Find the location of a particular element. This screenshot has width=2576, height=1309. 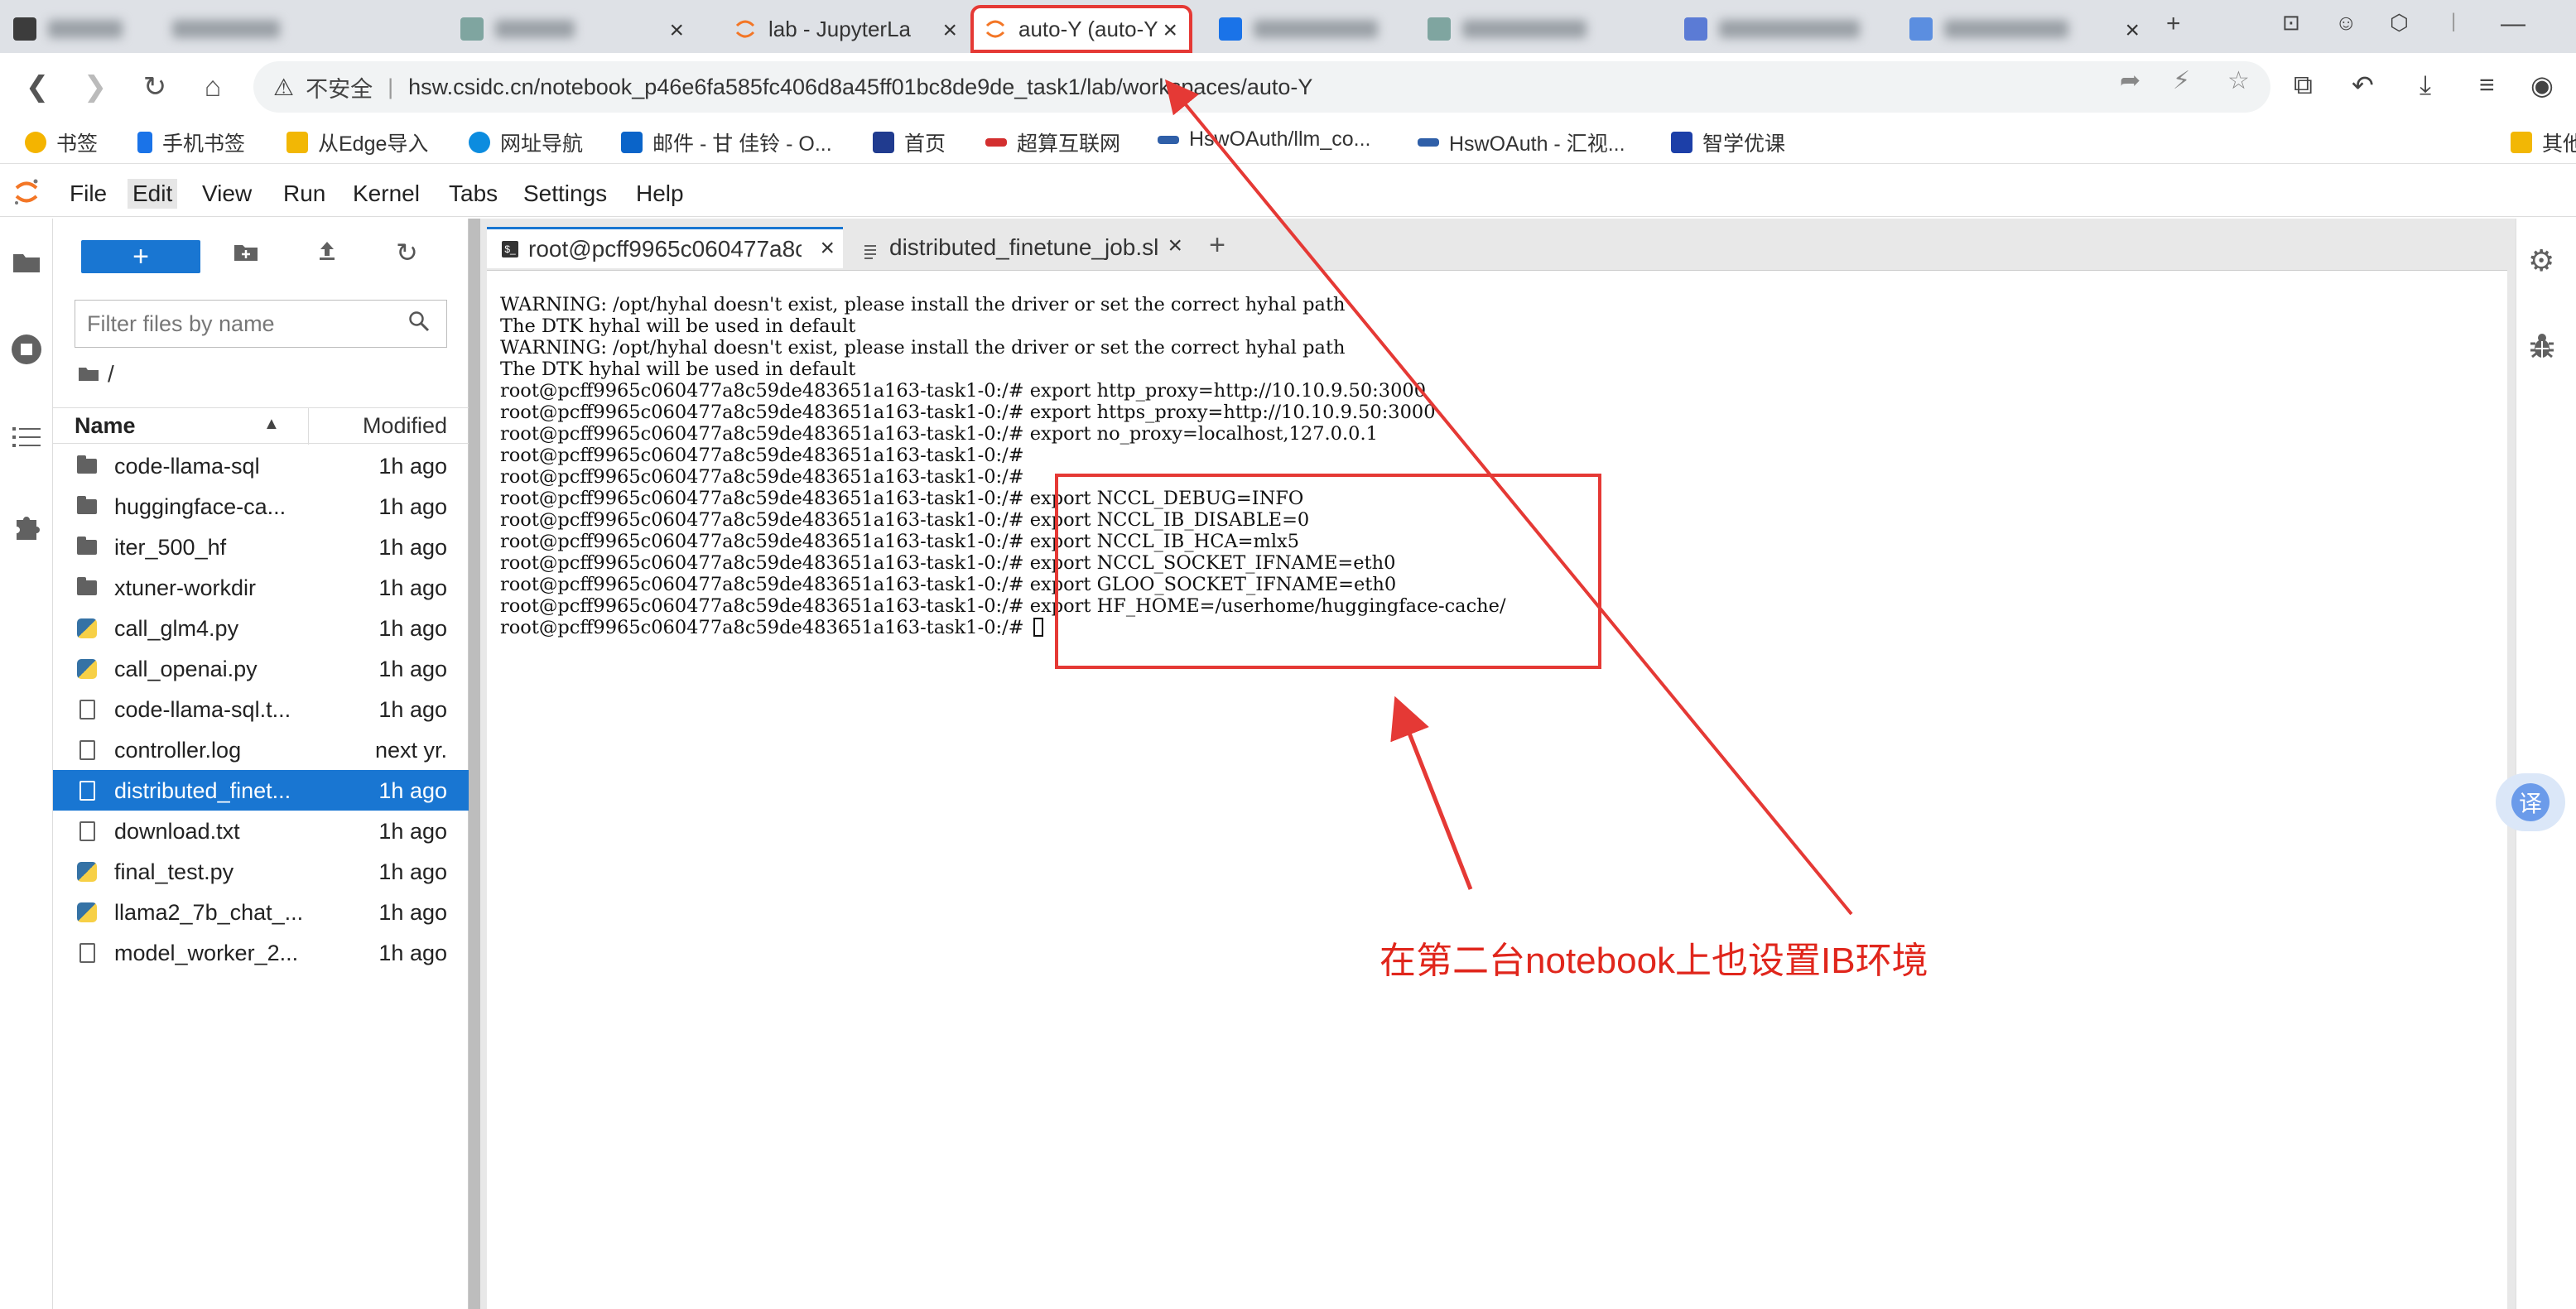

tab-title: root@pcff9965c060477a8c is located at coordinates (665, 248).